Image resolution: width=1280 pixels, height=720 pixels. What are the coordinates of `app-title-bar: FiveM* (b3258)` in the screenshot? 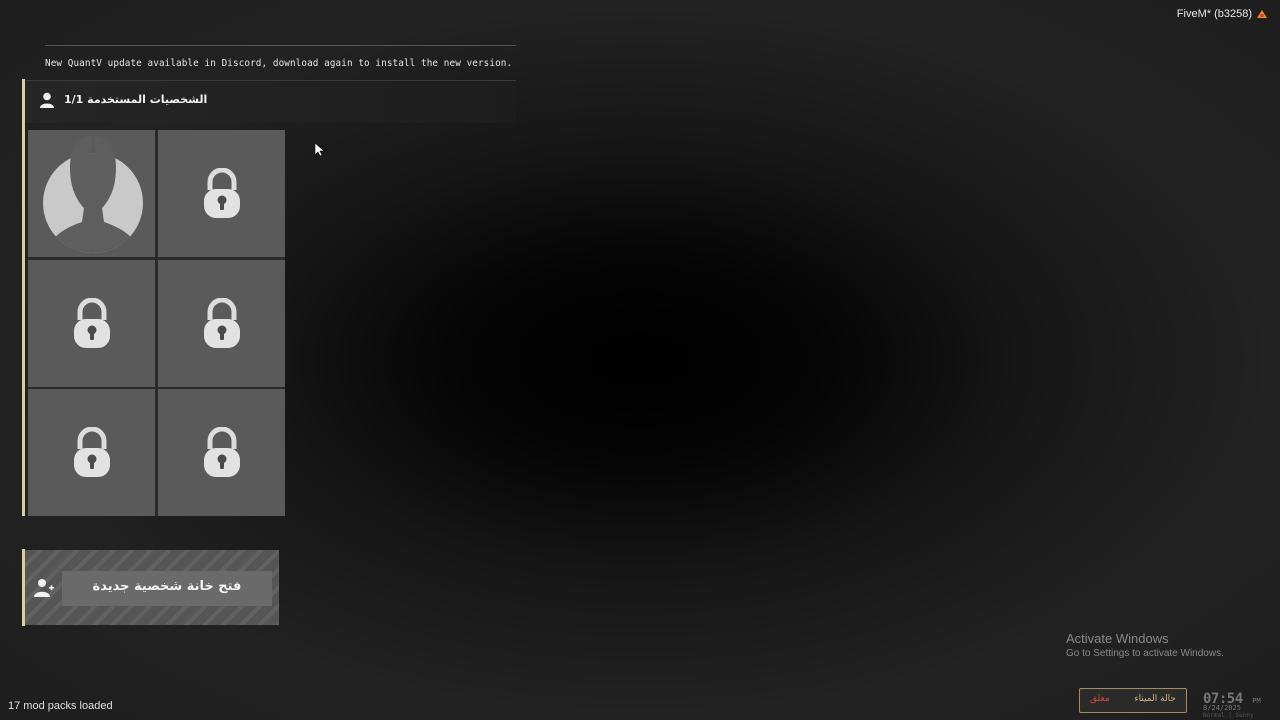 It's located at (1222, 14).